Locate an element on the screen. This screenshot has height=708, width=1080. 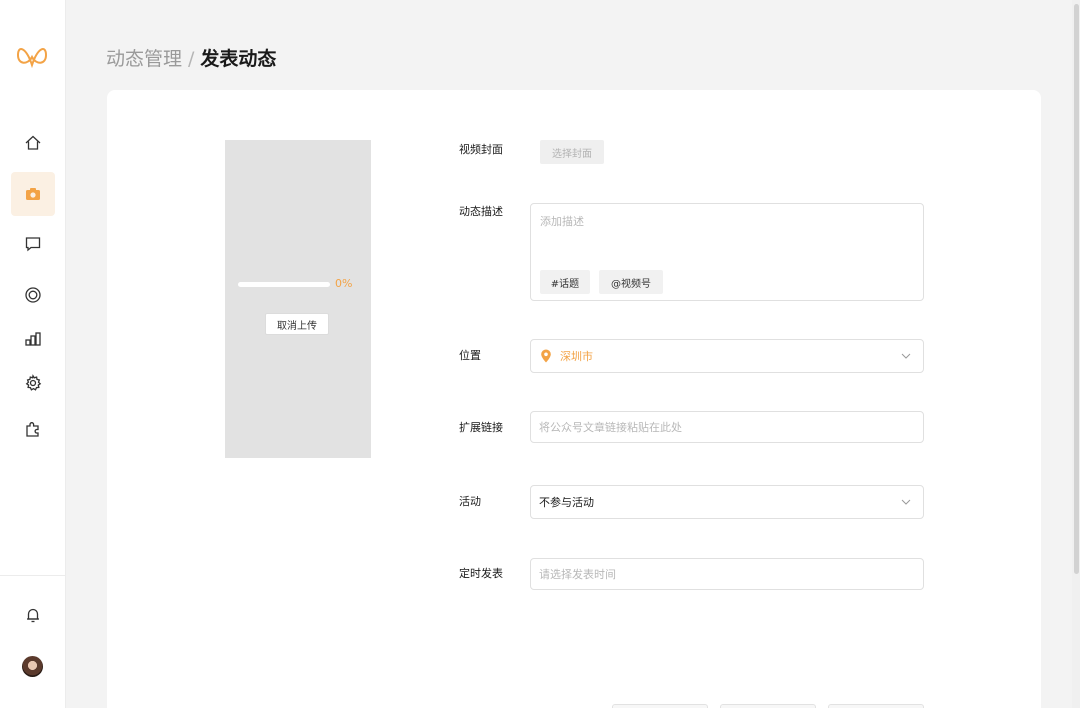
location-select: 深圳市 is located at coordinates (727, 356).